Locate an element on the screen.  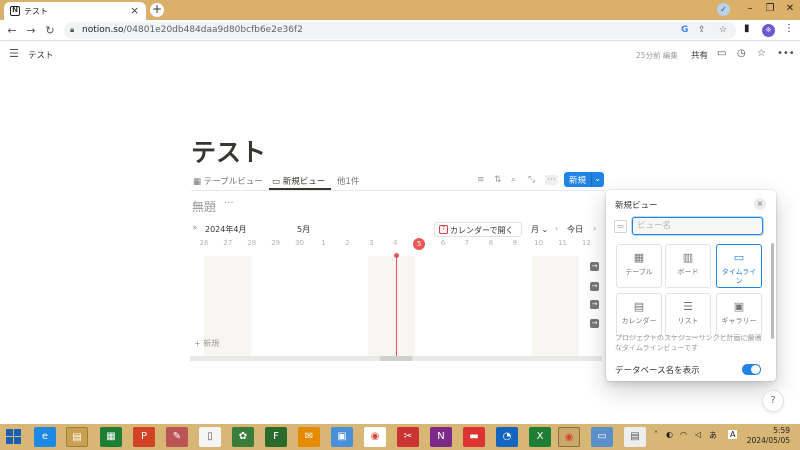
double-chevron-icon: » is located at coordinates (195, 228).